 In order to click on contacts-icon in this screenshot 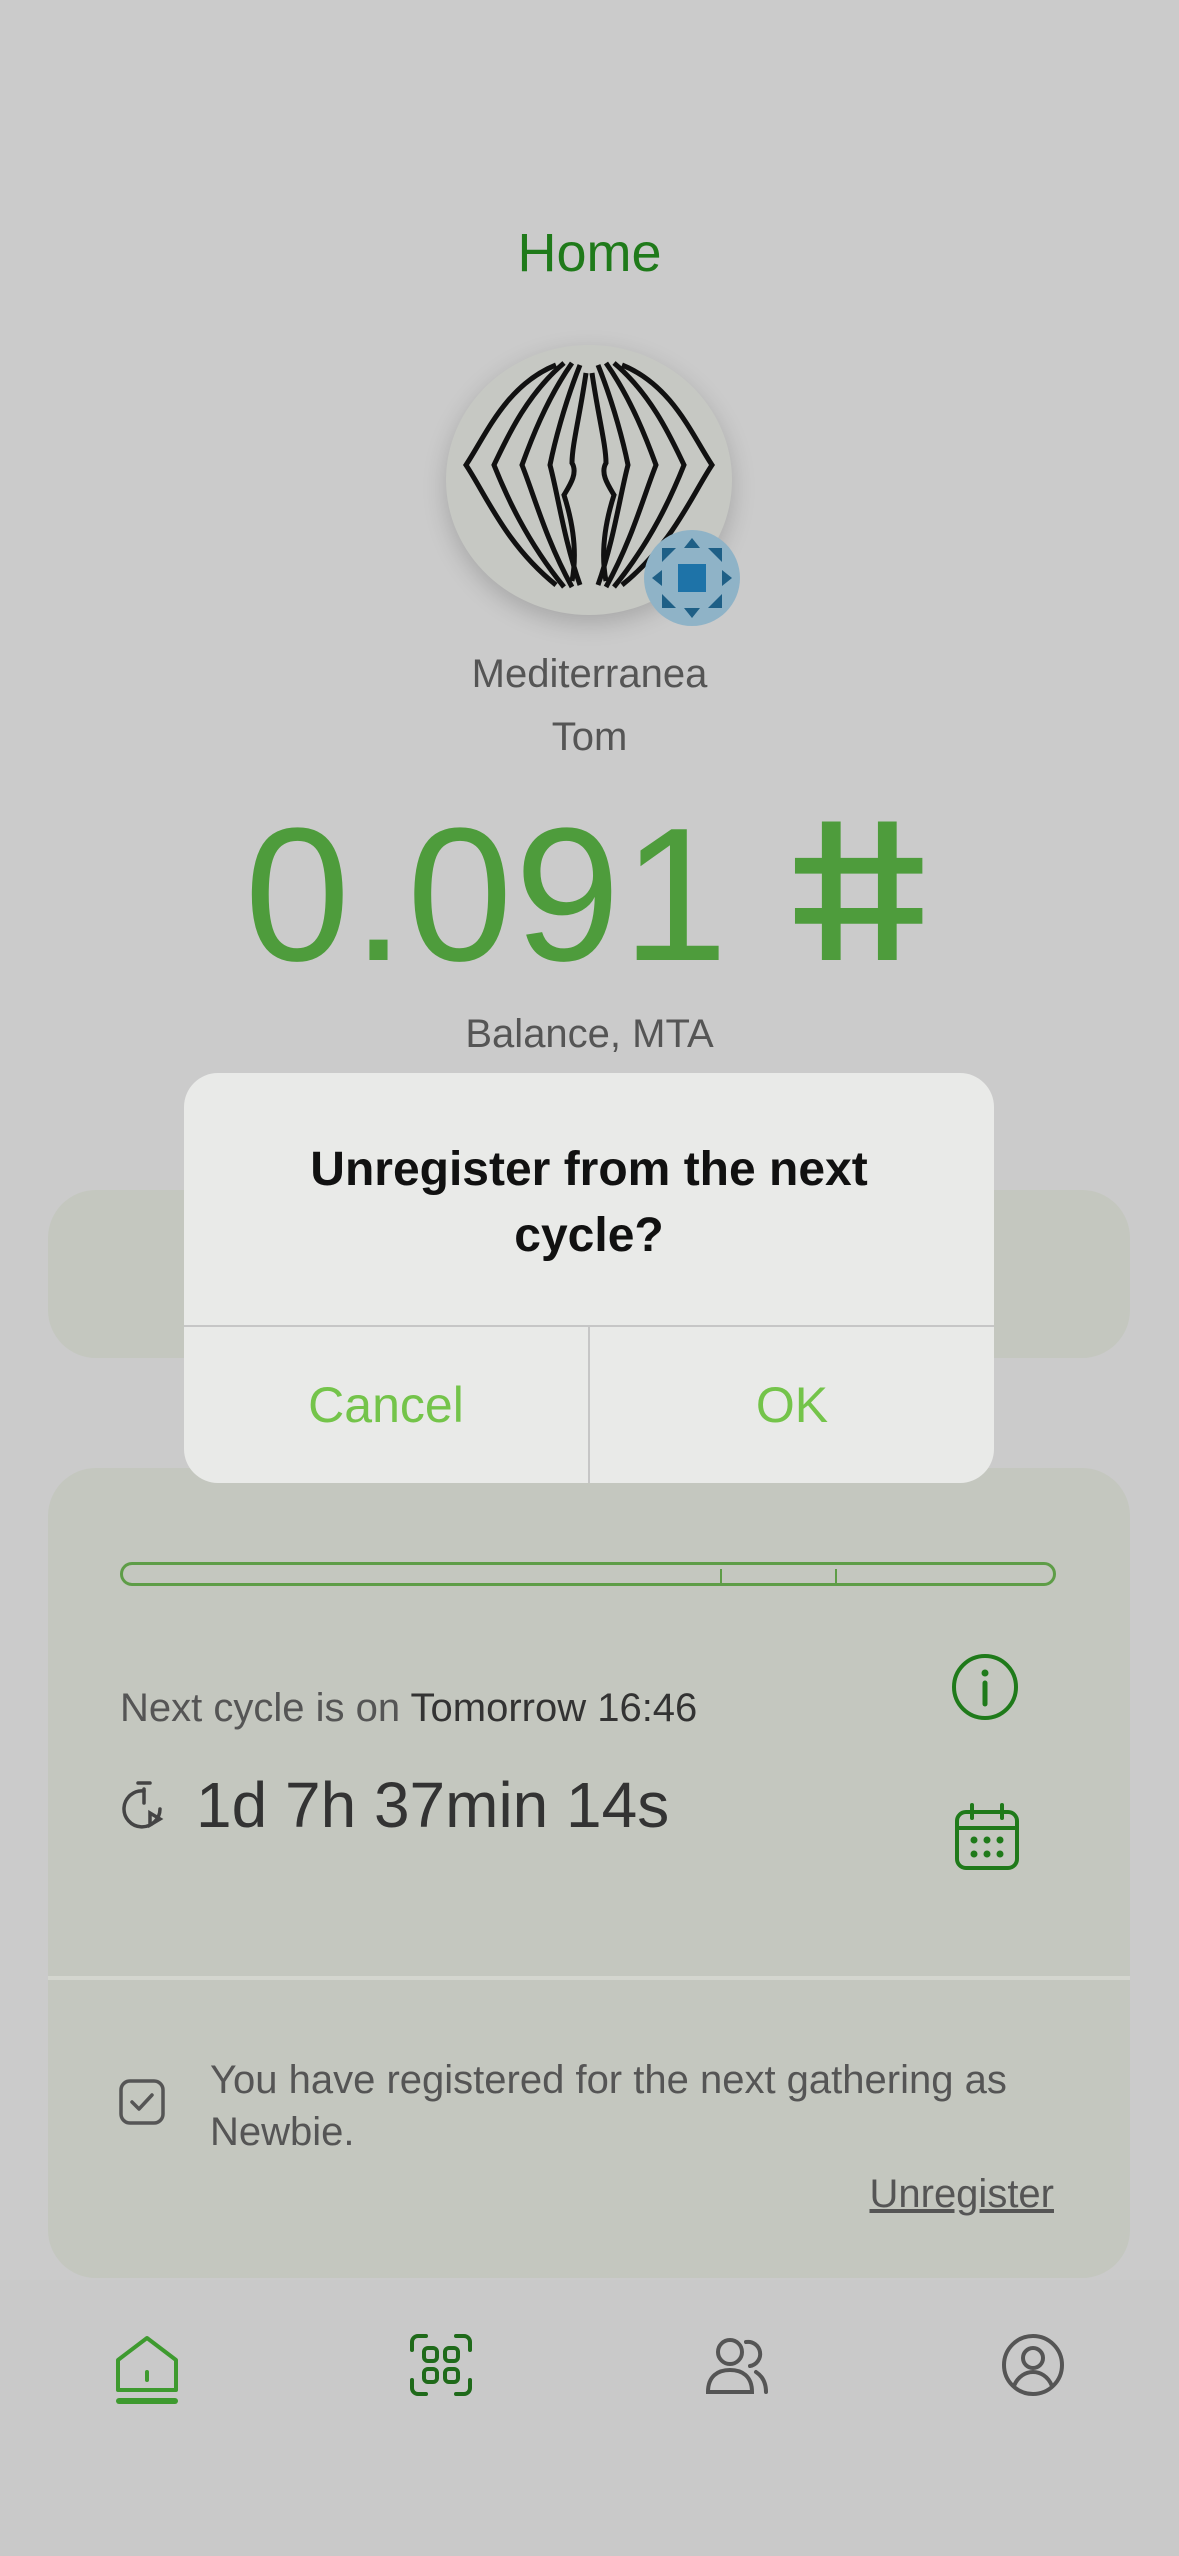, I will do `click(736, 2366)`.